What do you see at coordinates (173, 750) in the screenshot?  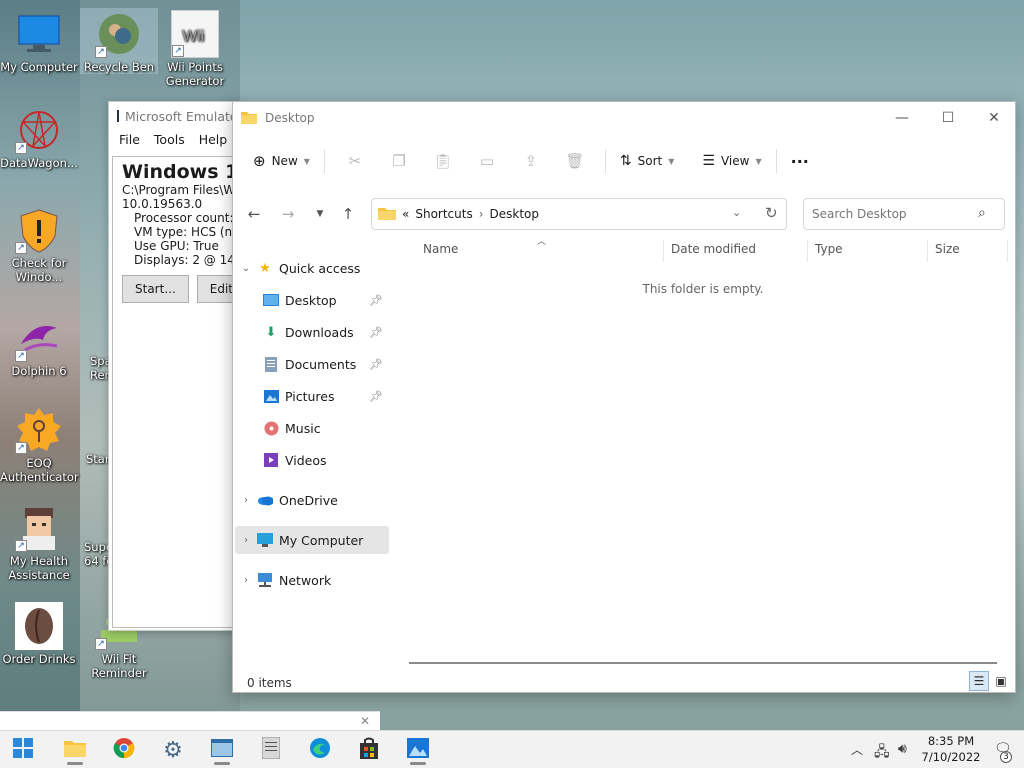 I see `taskbar-settings: ⚙` at bounding box center [173, 750].